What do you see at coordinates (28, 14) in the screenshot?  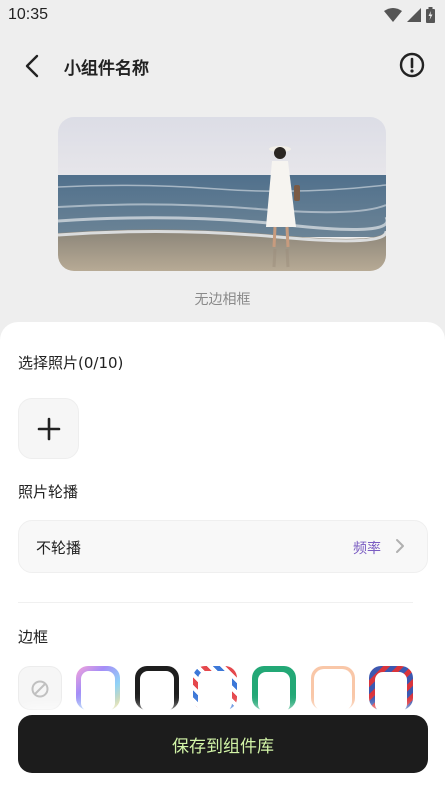 I see `status-time: 10:35` at bounding box center [28, 14].